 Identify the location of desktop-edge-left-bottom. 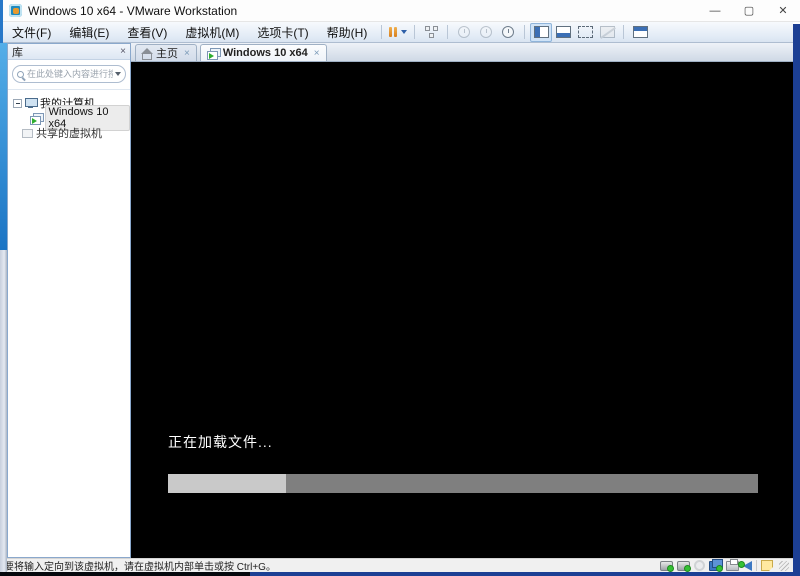
(3, 411).